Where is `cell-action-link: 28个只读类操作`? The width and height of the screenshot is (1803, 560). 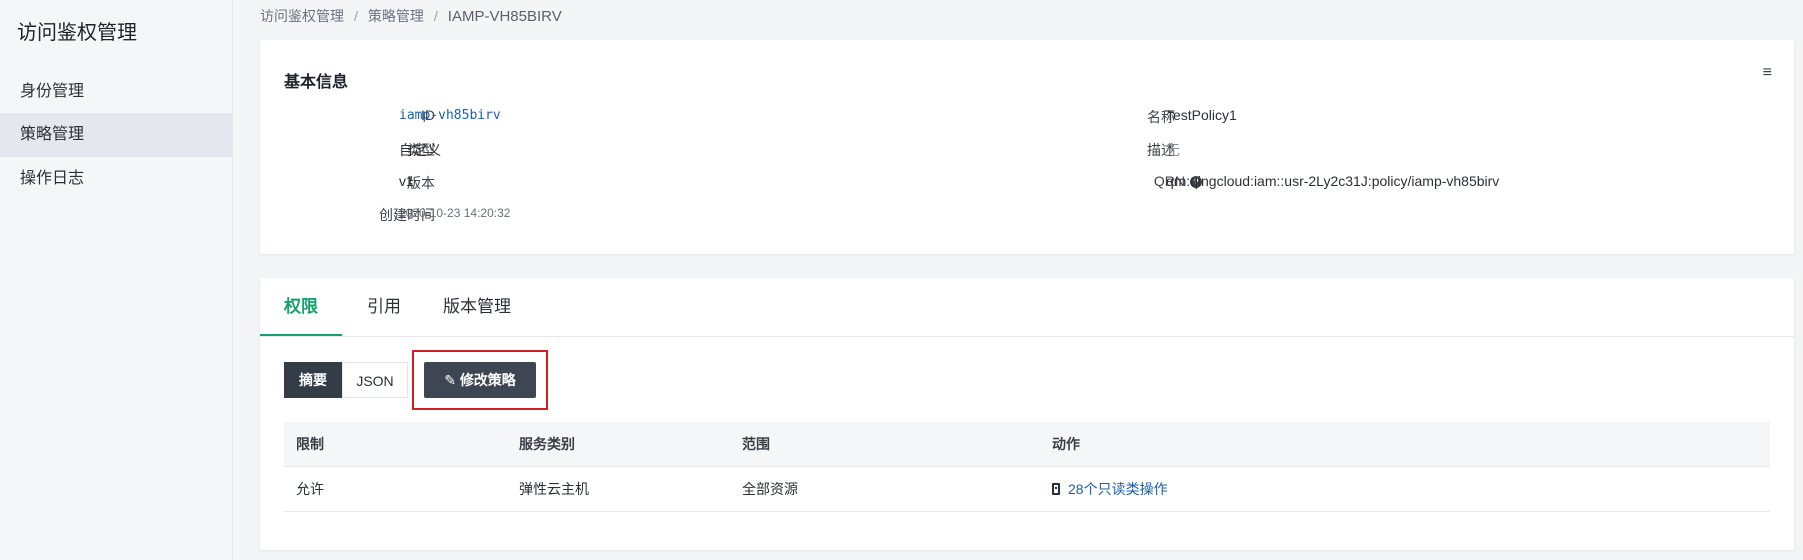 cell-action-link: 28个只读类操作 is located at coordinates (1110, 489).